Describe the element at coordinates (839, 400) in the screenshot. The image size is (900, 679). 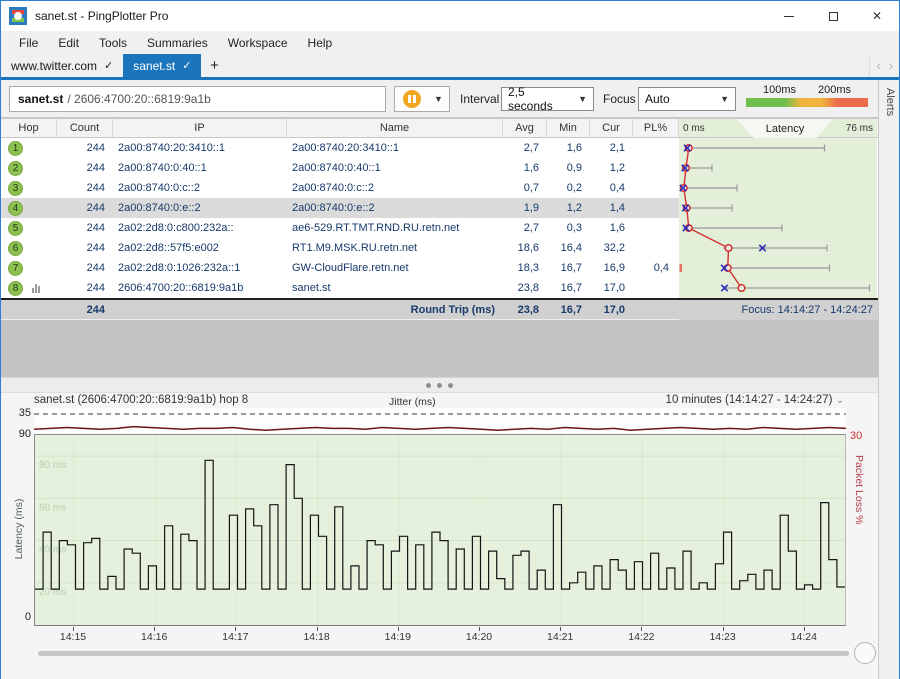
I see `chevron-down-icon: ⌄` at that location.